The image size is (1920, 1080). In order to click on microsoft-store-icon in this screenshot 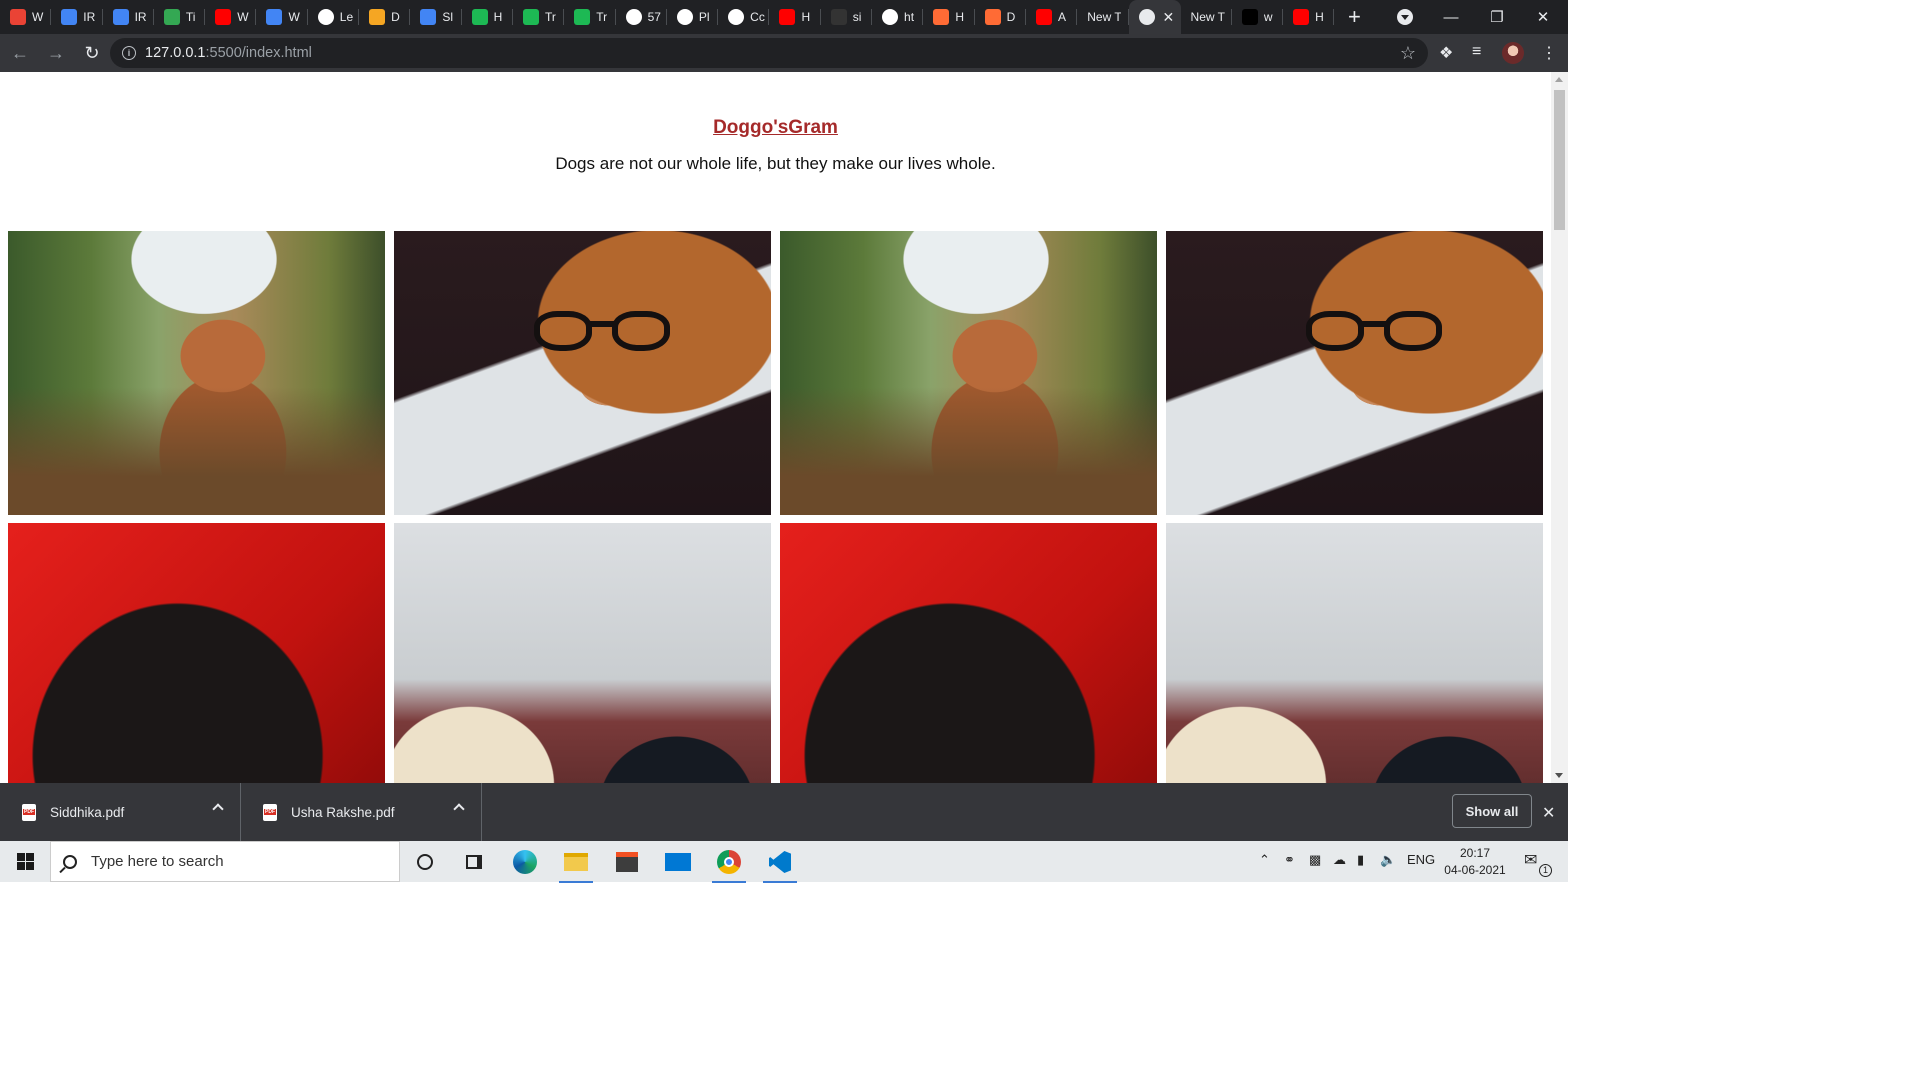, I will do `click(627, 862)`.